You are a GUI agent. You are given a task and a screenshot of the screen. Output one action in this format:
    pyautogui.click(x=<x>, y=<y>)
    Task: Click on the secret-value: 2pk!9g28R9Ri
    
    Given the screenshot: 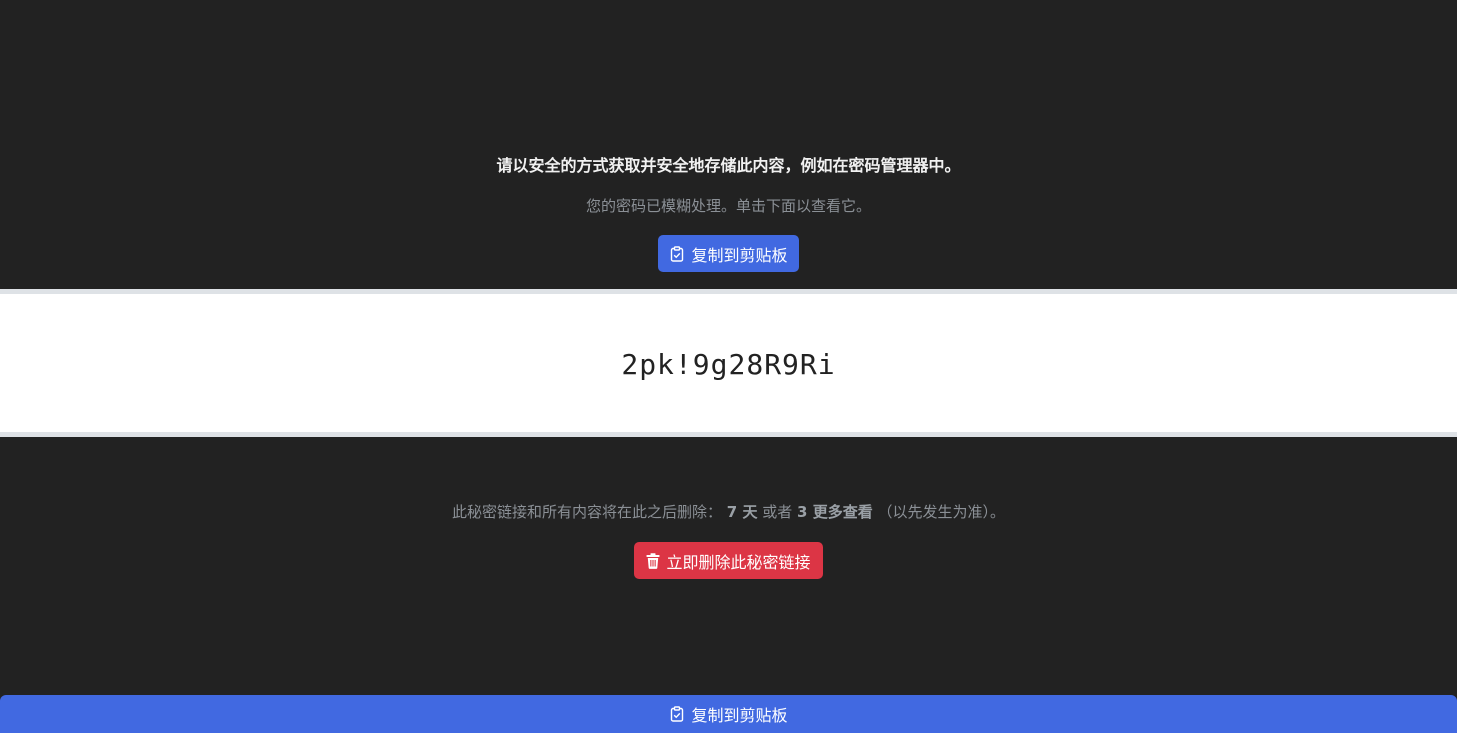 What is the action you would take?
    pyautogui.click(x=728, y=364)
    